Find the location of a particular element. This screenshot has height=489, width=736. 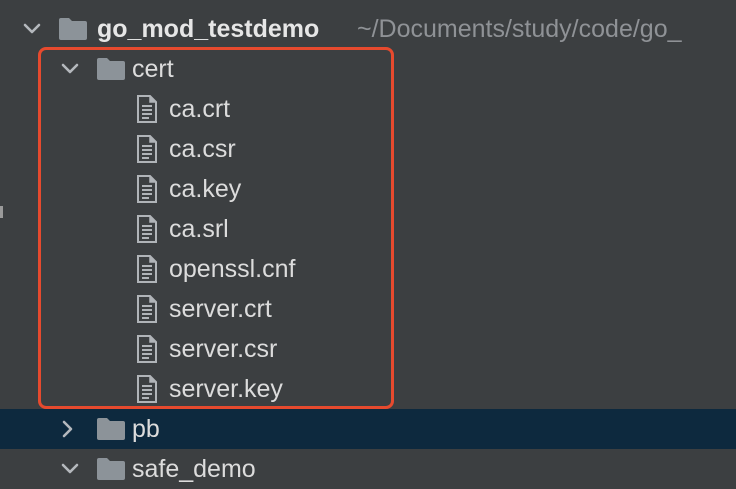

tree-row-file: server.key is located at coordinates (368, 389).